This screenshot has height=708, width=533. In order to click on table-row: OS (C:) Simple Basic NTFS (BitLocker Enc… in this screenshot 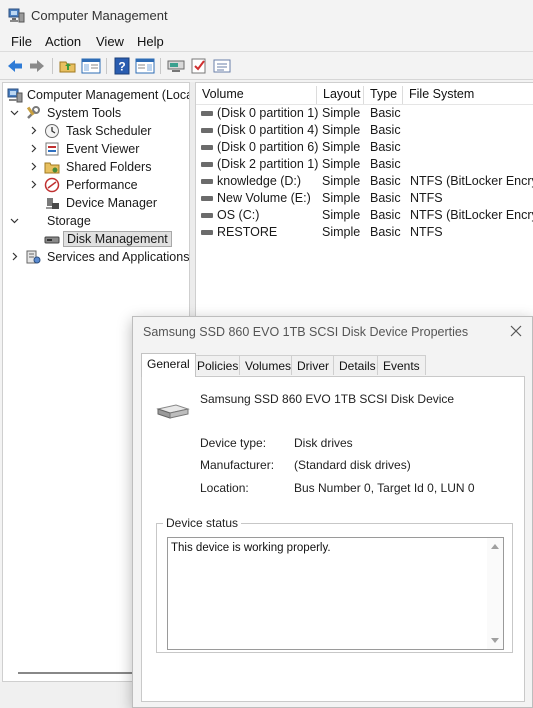, I will do `click(364, 215)`.